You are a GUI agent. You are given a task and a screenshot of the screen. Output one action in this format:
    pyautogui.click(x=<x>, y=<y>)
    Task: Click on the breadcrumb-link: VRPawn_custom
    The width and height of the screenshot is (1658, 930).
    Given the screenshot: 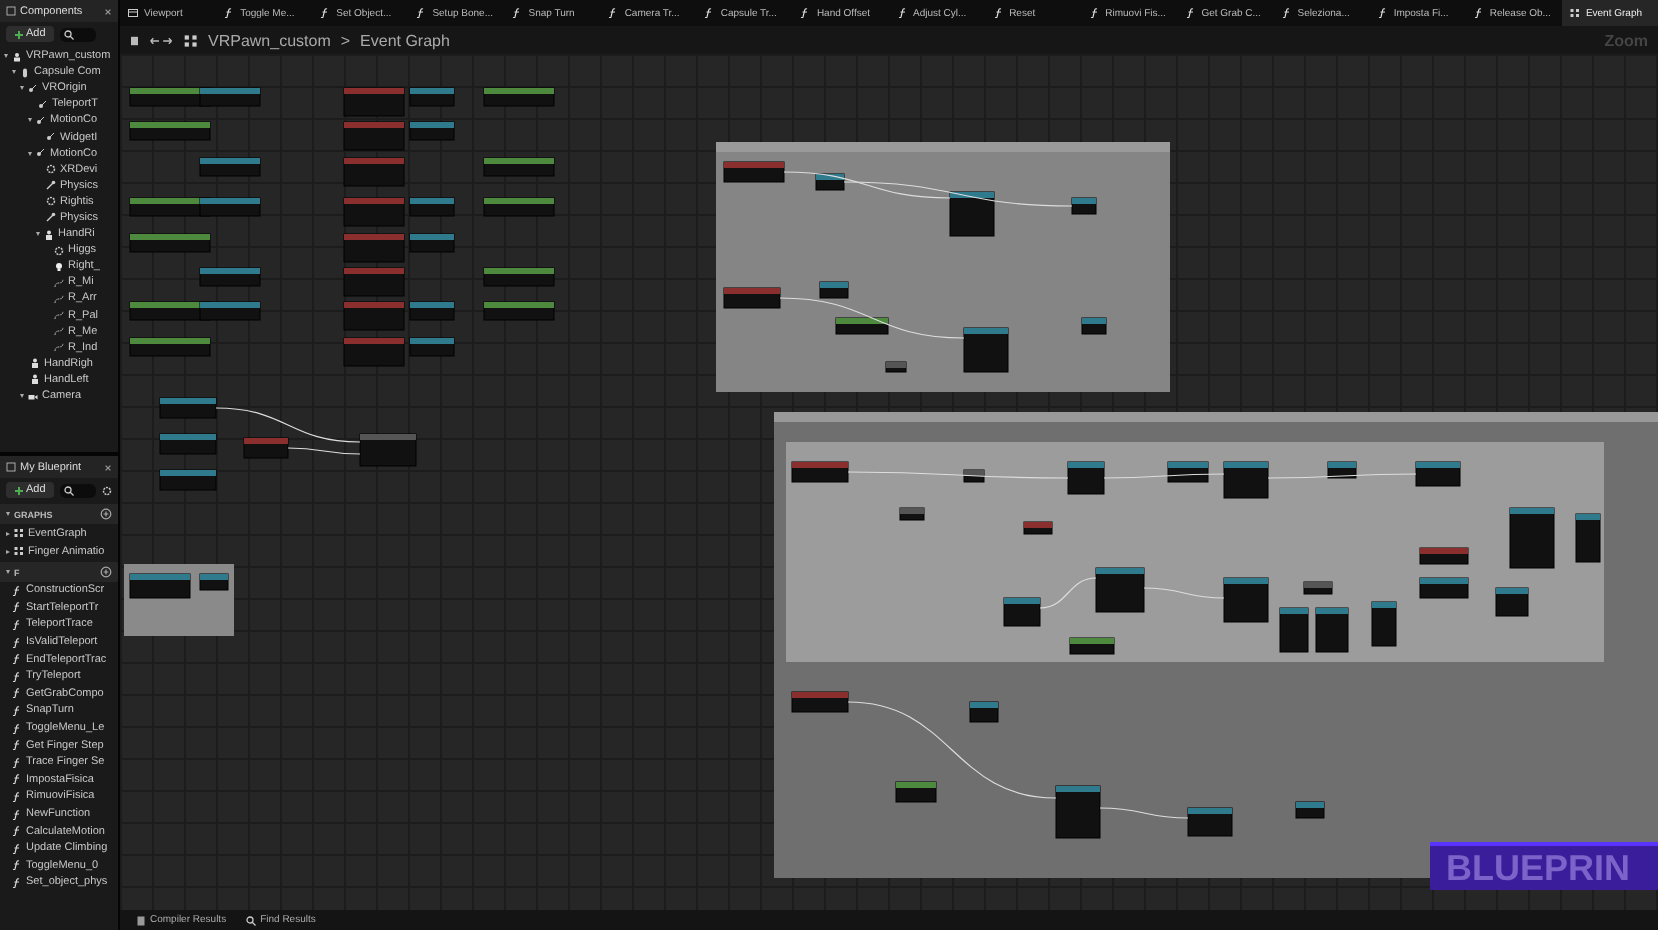 What is the action you would take?
    pyautogui.click(x=269, y=40)
    